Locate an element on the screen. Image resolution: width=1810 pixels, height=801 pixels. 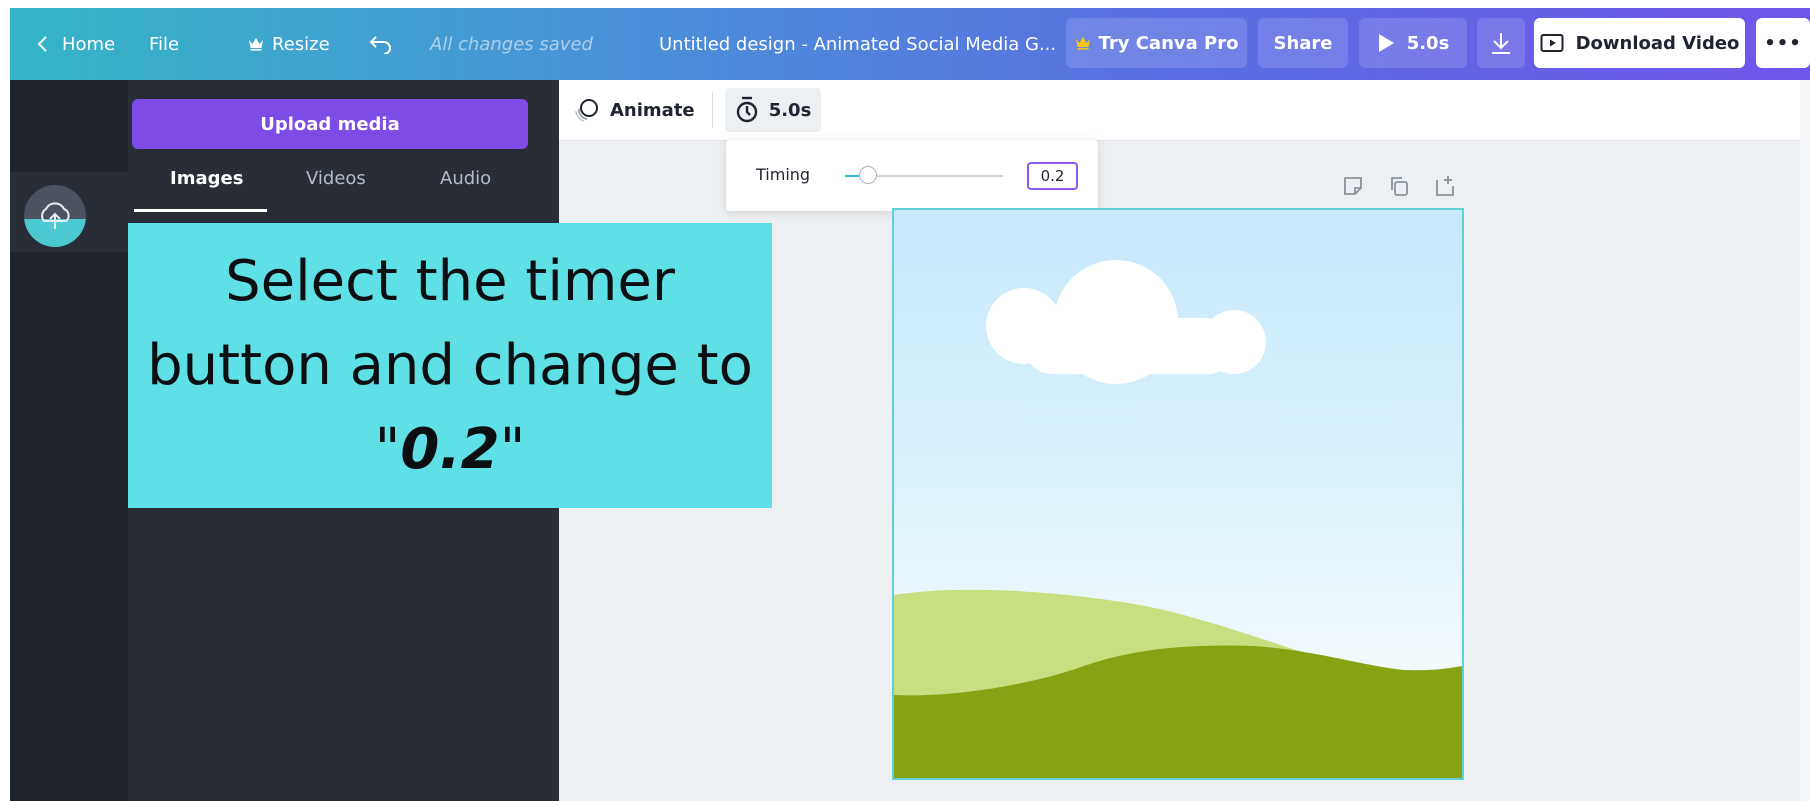
file-menu-button: File is located at coordinates (164, 44).